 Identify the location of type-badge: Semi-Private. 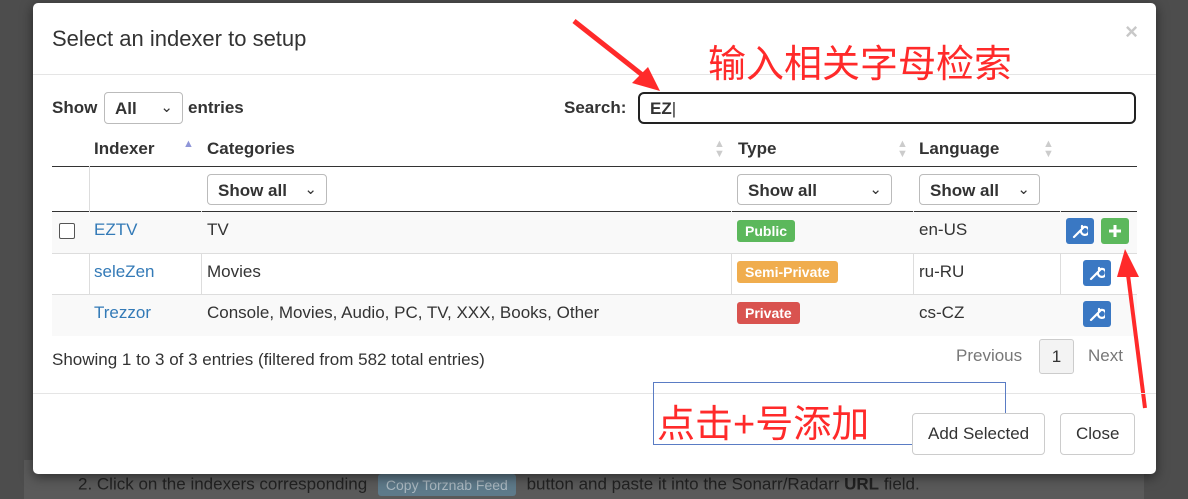
(787, 272).